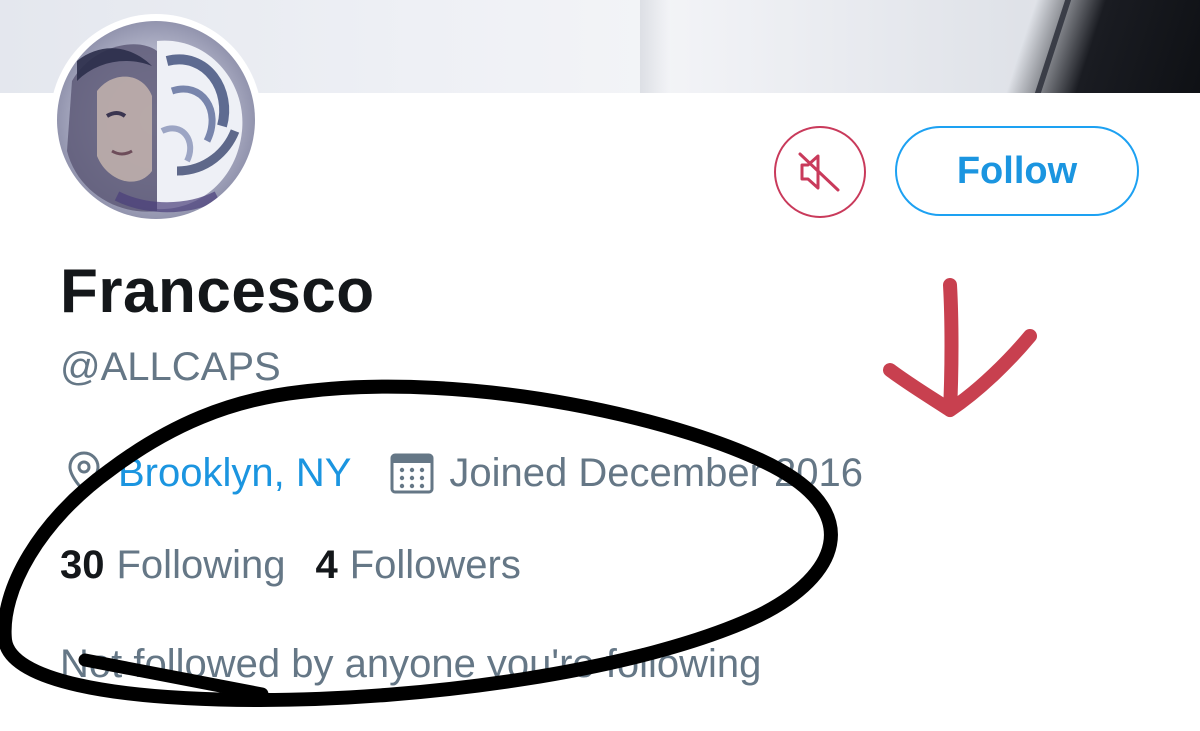 This screenshot has height=731, width=1200. Describe the element at coordinates (170, 367) in the screenshot. I see `user-handle: @ALLCAPS` at that location.